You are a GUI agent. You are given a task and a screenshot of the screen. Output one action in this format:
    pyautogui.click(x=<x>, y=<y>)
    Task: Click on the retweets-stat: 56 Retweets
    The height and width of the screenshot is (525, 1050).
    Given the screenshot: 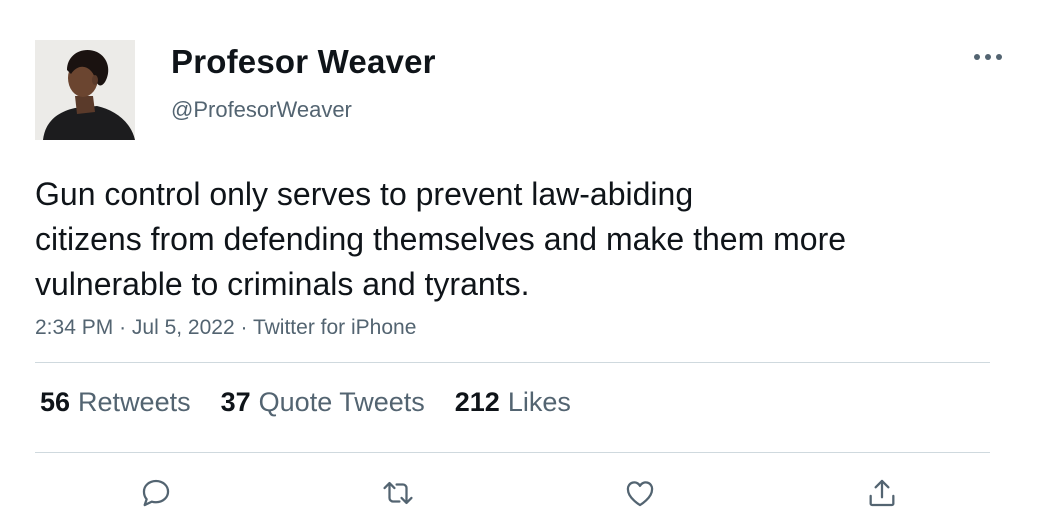 What is the action you would take?
    pyautogui.click(x=115, y=402)
    